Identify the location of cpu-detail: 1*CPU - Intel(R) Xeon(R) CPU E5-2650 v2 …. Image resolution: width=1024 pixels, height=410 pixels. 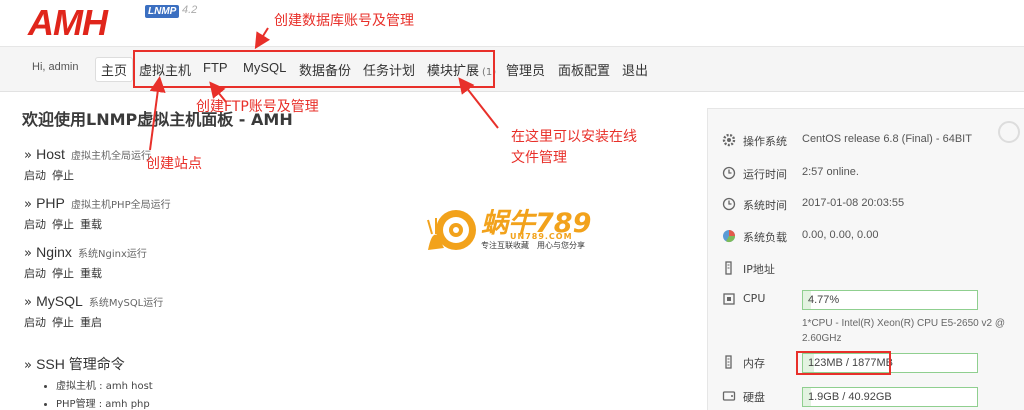
(903, 331).